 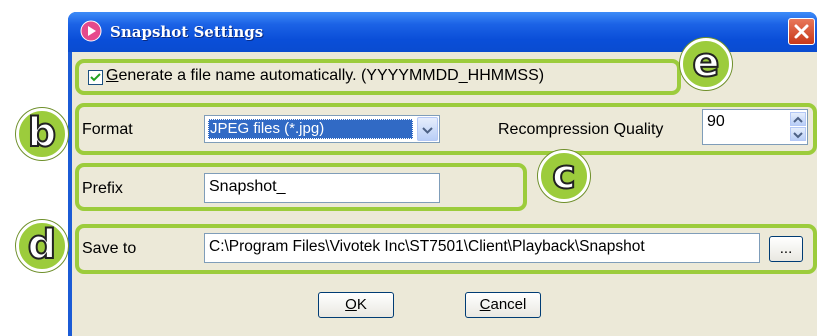 I want to click on quality-down-button, so click(x=798, y=134).